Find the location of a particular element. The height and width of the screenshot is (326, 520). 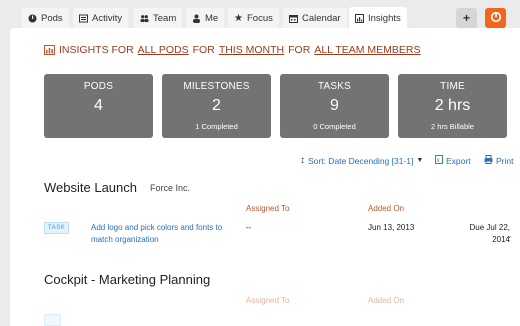

task-badge is located at coordinates (52, 320).